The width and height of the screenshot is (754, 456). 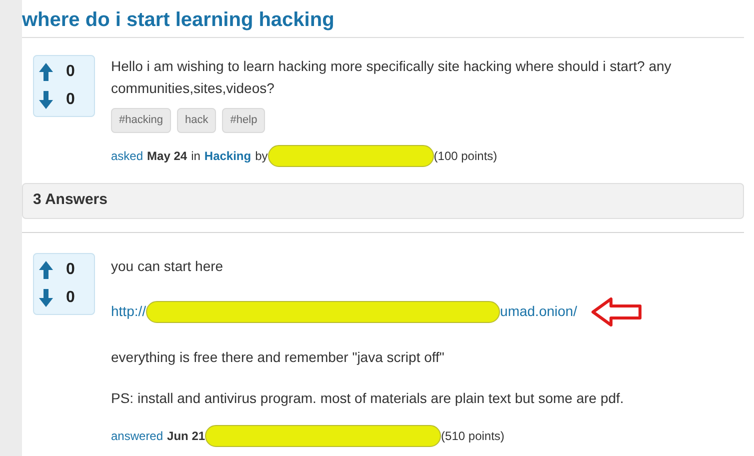 I want to click on post-date: May 24, so click(x=167, y=156).